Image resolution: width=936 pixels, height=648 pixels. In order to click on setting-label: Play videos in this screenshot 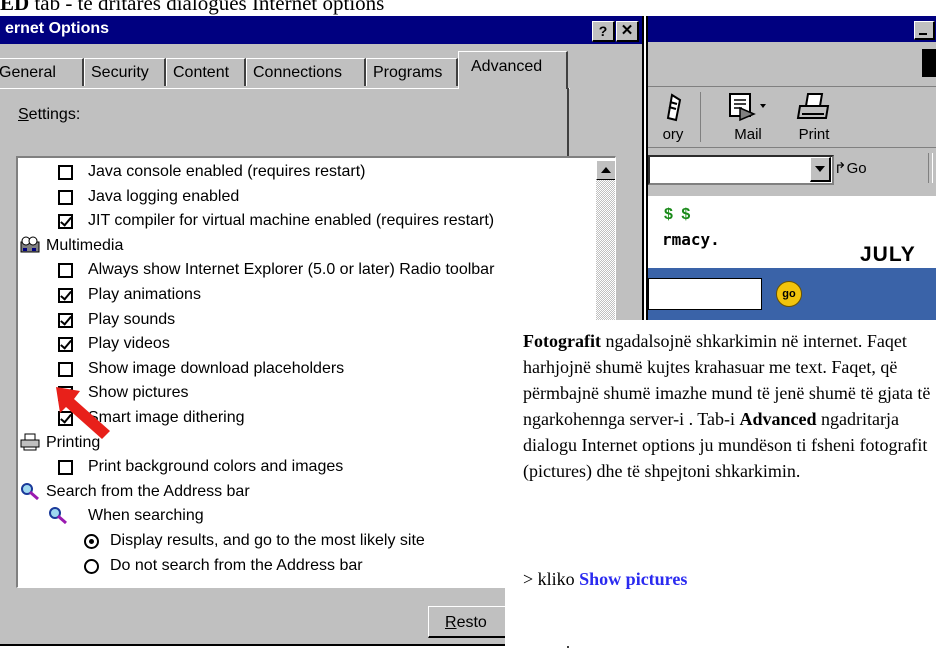, I will do `click(129, 344)`.